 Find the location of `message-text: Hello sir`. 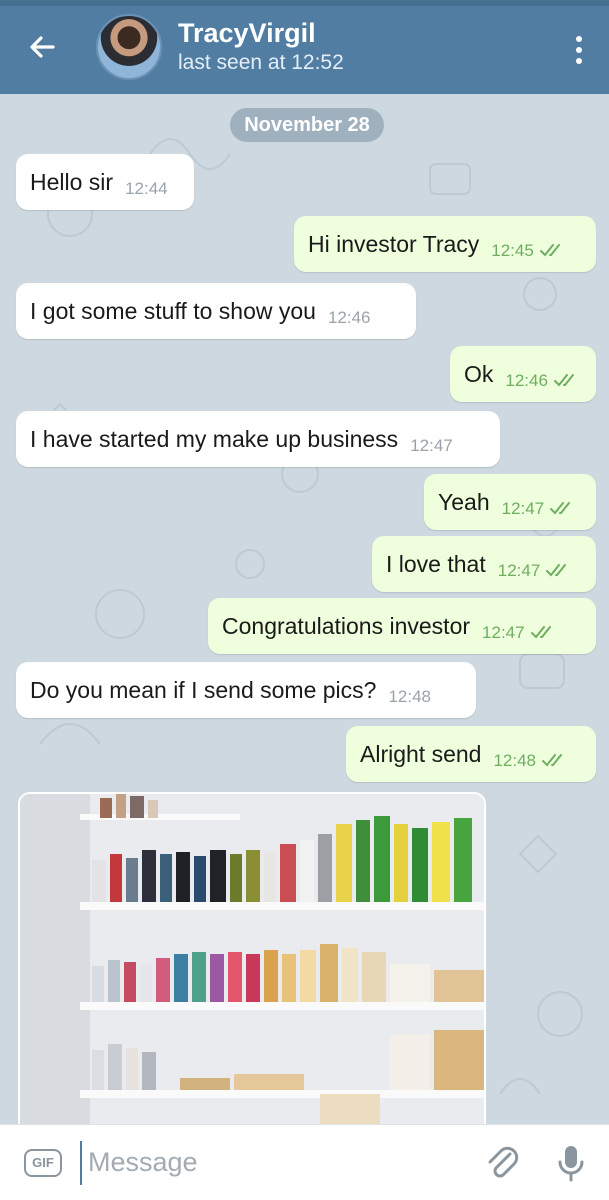

message-text: Hello sir is located at coordinates (72, 181).